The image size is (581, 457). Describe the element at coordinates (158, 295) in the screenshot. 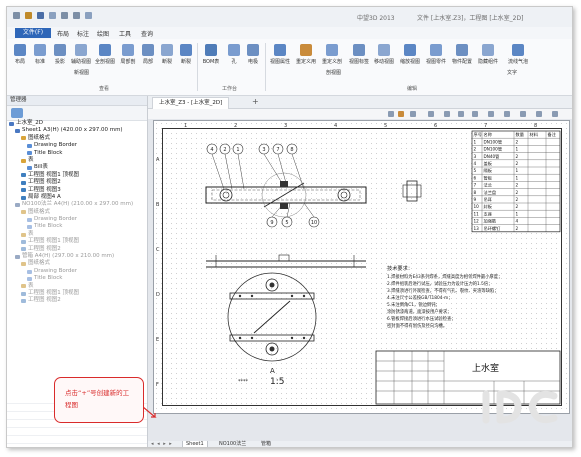

I see `ruler-letter: D` at that location.